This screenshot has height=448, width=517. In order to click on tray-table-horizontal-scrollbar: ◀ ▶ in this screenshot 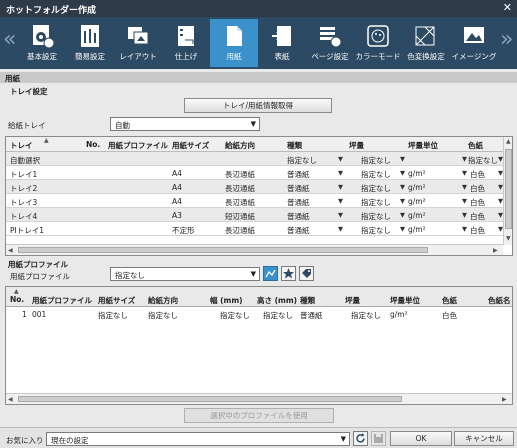, I will do `click(254, 249)`.